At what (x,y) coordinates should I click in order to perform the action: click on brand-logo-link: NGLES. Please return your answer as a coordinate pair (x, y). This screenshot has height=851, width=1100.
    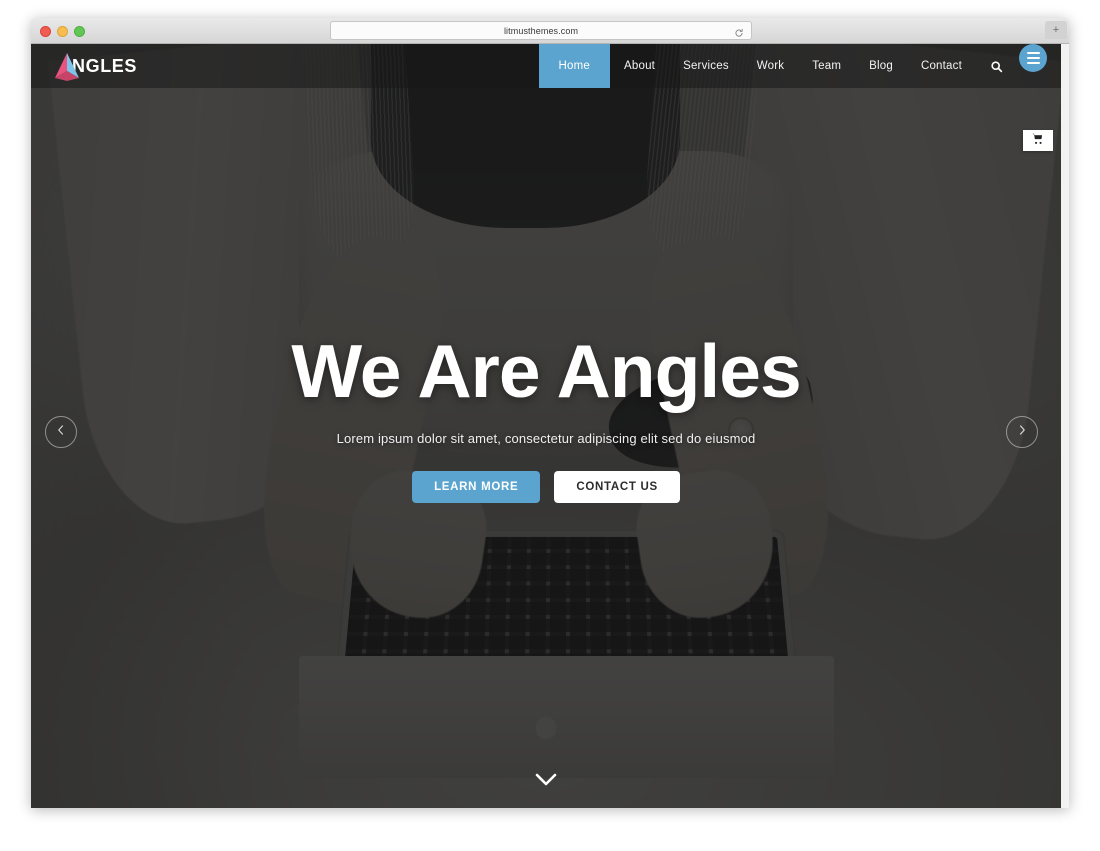
    Looking at the image, I should click on (95, 66).